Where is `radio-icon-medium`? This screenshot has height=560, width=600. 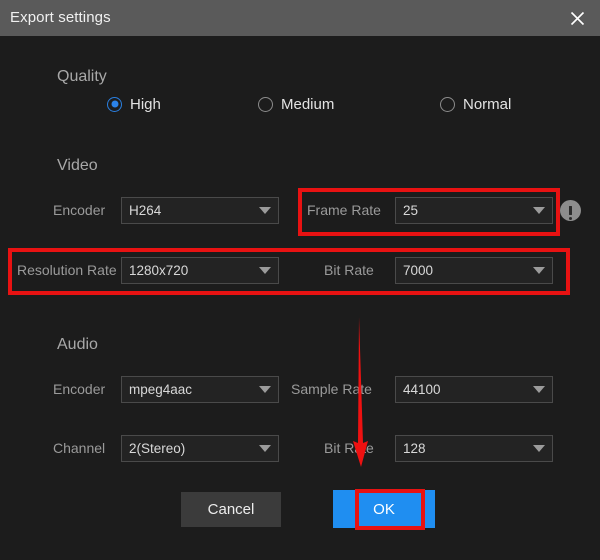
radio-icon-medium is located at coordinates (265, 104).